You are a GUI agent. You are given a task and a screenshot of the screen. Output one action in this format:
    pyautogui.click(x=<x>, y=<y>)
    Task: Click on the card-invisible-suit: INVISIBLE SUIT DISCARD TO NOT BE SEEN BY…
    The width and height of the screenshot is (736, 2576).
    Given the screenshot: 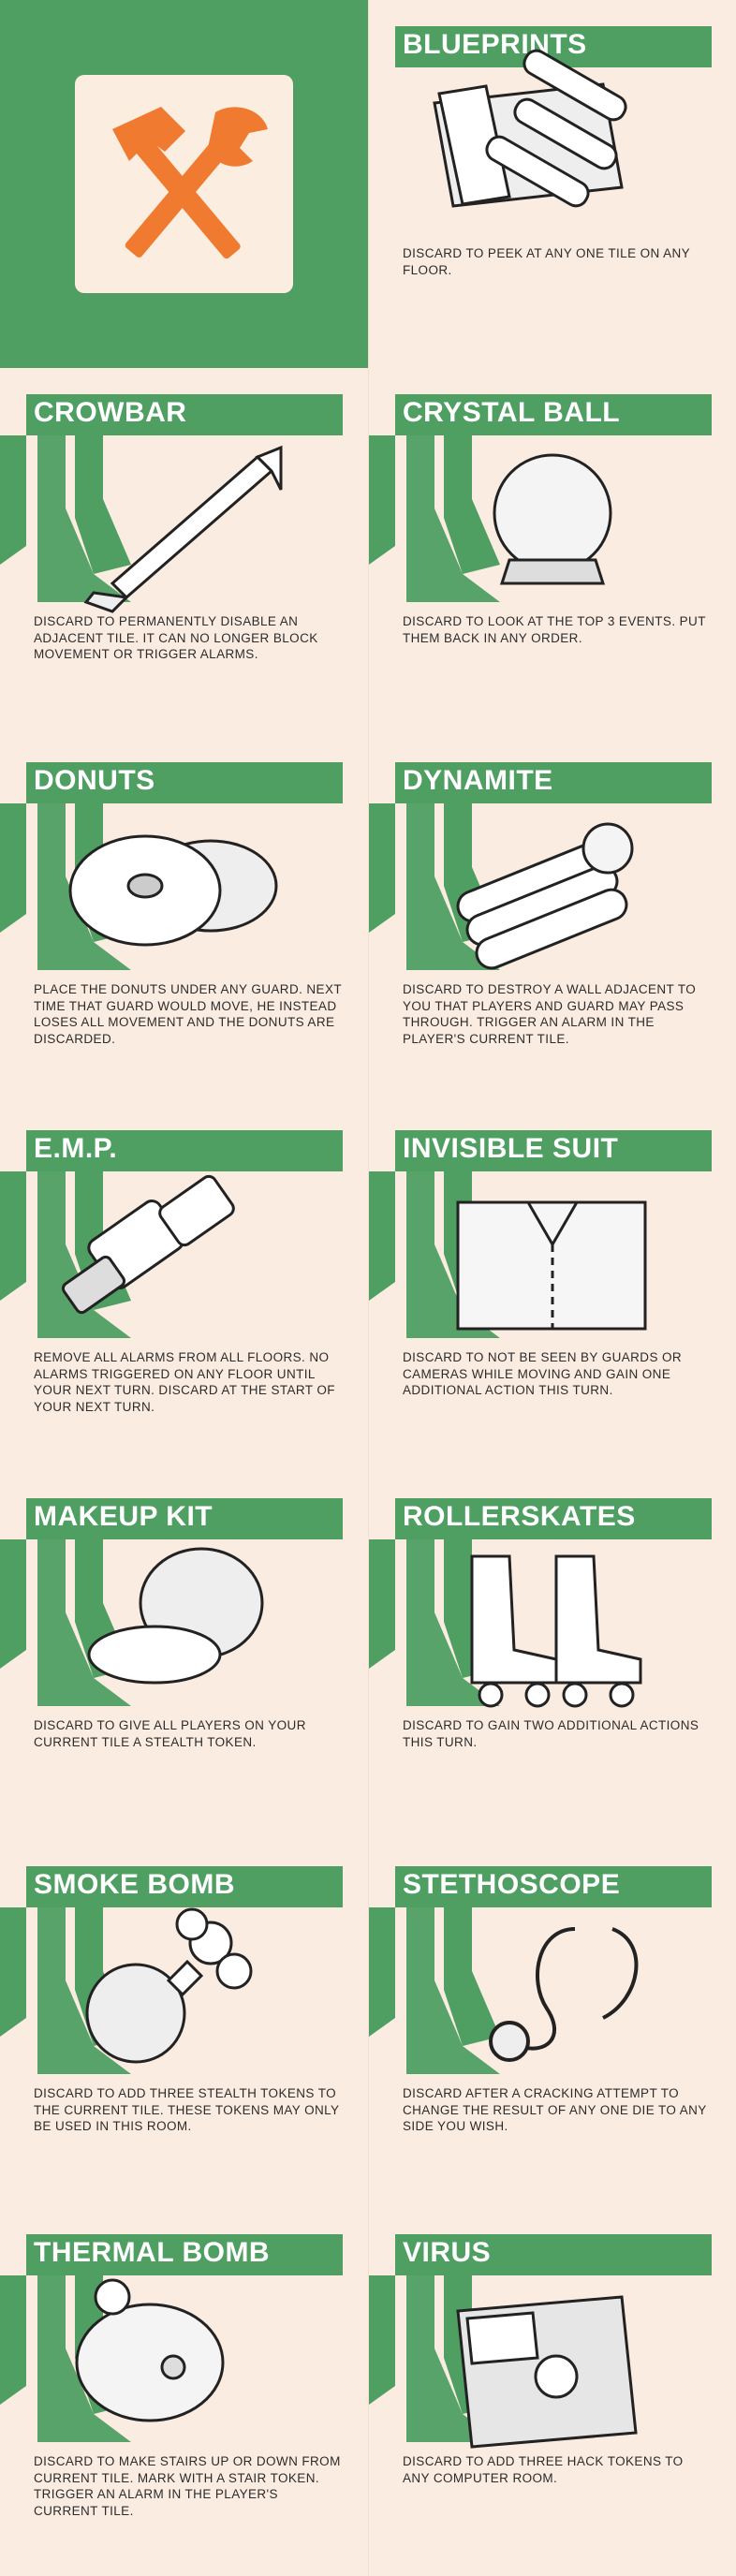 What is the action you would take?
    pyautogui.click(x=552, y=1288)
    